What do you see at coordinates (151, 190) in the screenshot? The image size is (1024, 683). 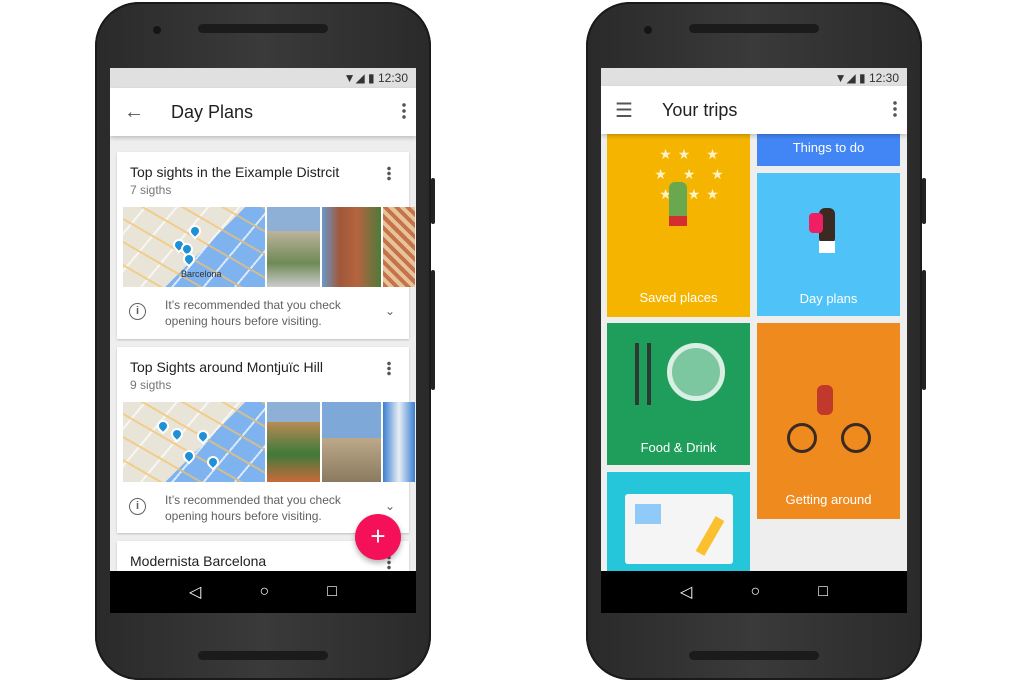 I see `card-subtitle: 7 sigths` at bounding box center [151, 190].